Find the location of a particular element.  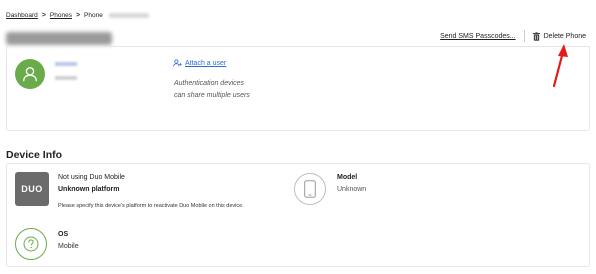

model-label: Model is located at coordinates (347, 177).